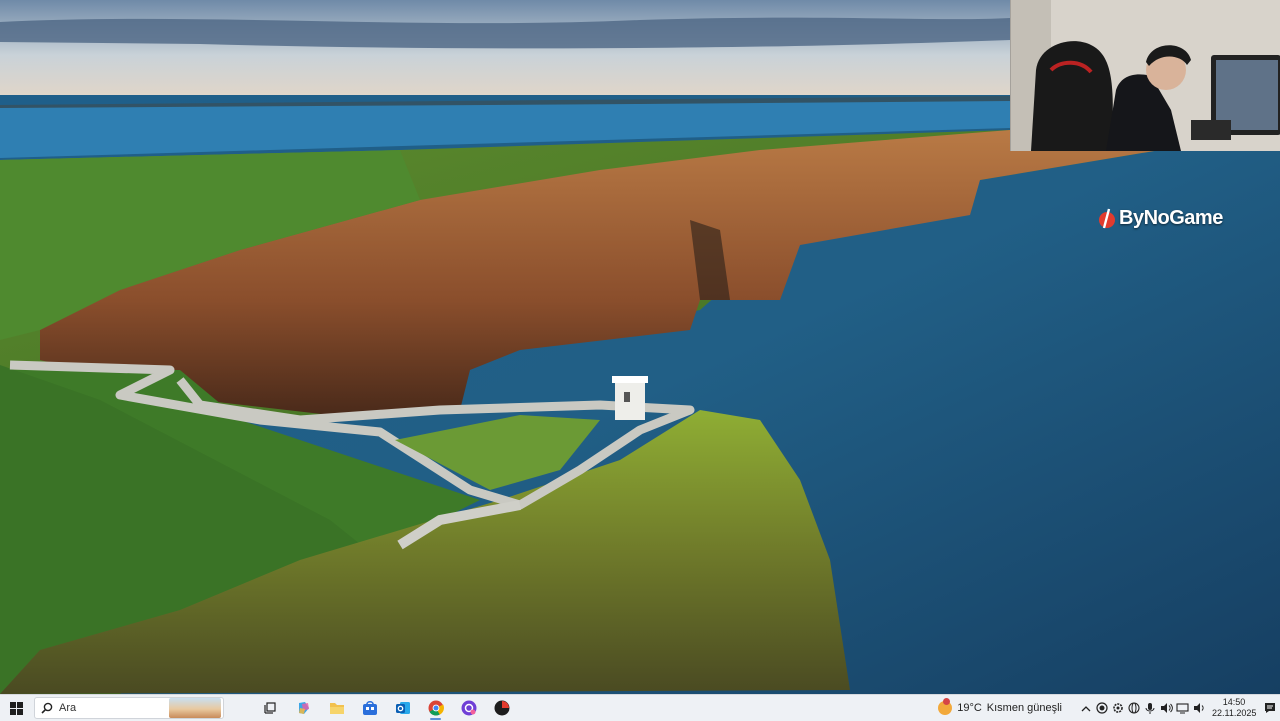 Image resolution: width=1280 pixels, height=721 pixels. What do you see at coordinates (1234, 713) in the screenshot?
I see `clock-date: 22.11.2025` at bounding box center [1234, 713].